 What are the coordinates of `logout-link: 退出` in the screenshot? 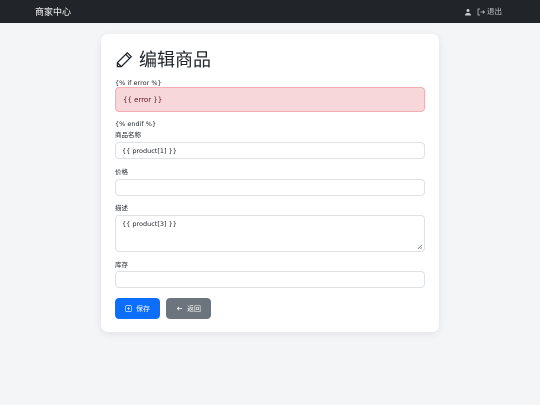 It's located at (489, 11).